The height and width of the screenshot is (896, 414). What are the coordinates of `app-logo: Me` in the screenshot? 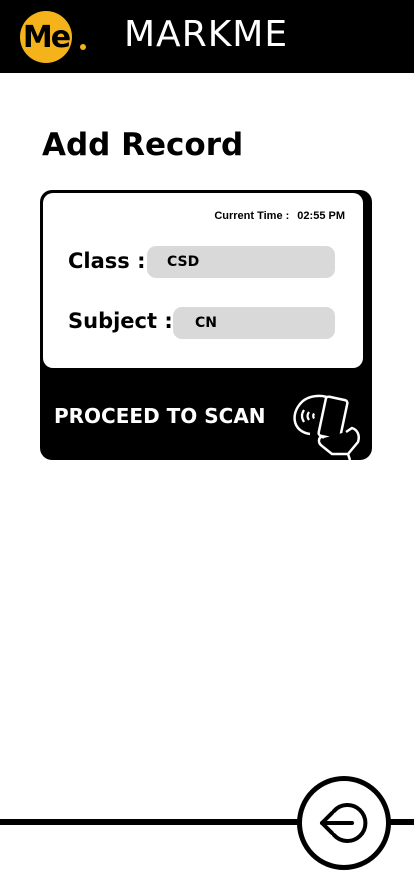 It's located at (46, 37).